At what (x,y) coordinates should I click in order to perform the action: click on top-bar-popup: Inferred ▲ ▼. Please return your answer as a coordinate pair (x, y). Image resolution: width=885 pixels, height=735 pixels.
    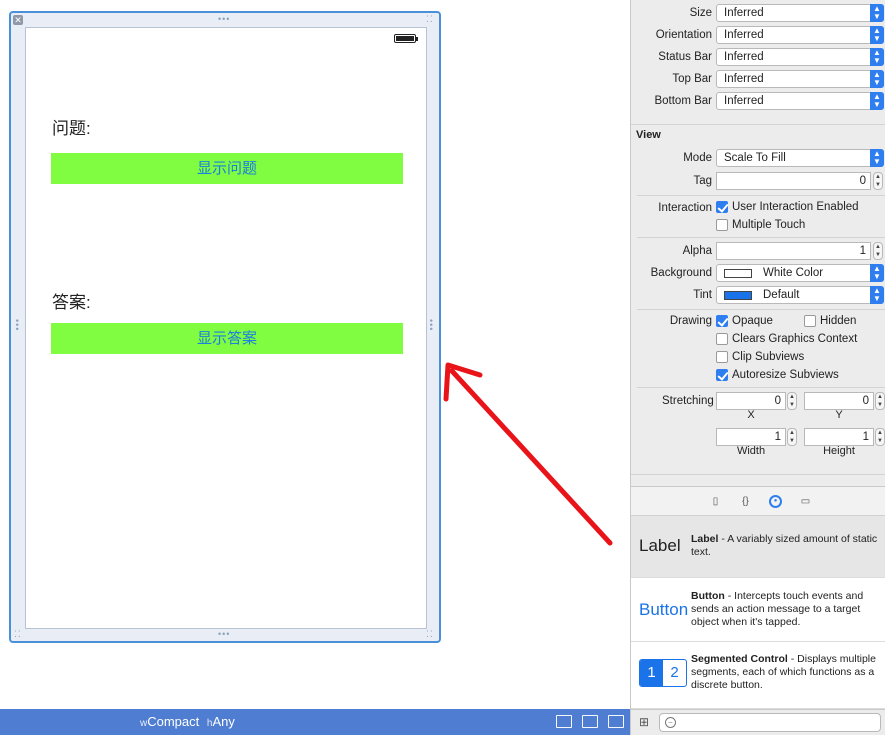
    Looking at the image, I should click on (800, 79).